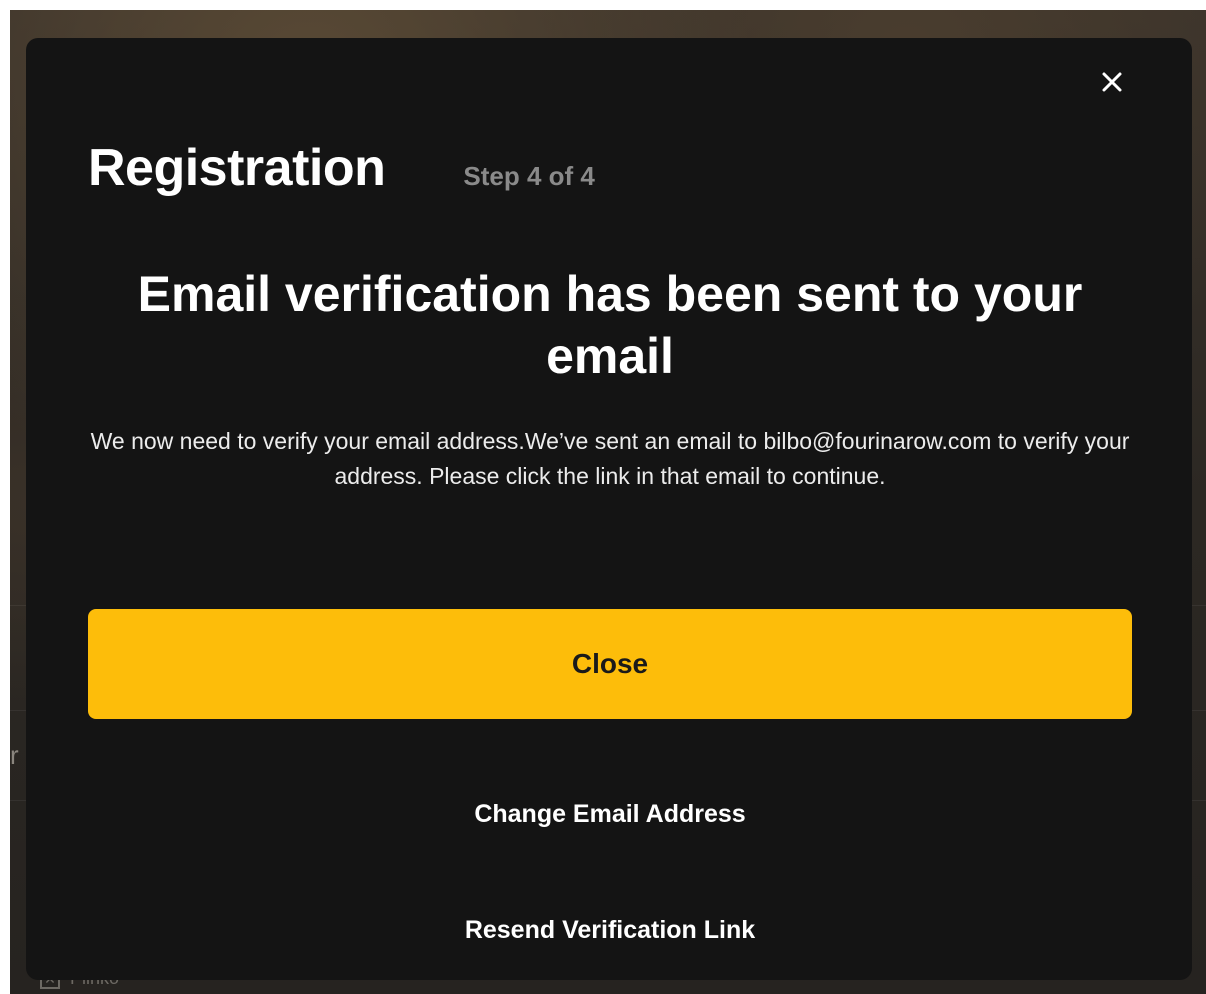 Image resolution: width=1206 pixels, height=994 pixels. I want to click on close-icon, so click(1112, 82).